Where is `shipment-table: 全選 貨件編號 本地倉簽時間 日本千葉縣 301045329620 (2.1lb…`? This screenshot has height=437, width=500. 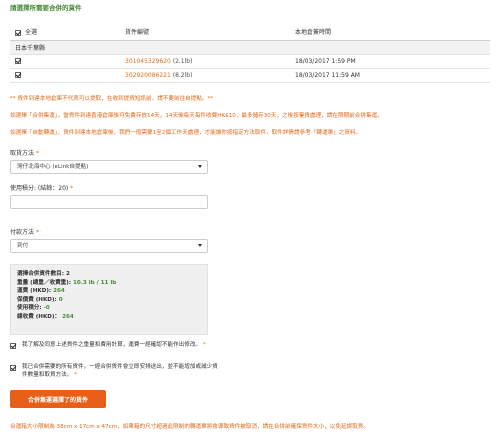
shipment-table: 全選 貨件編號 本地倉簽時間 日本千葉縣 301045329620 (2.1lb… is located at coordinates (250, 53).